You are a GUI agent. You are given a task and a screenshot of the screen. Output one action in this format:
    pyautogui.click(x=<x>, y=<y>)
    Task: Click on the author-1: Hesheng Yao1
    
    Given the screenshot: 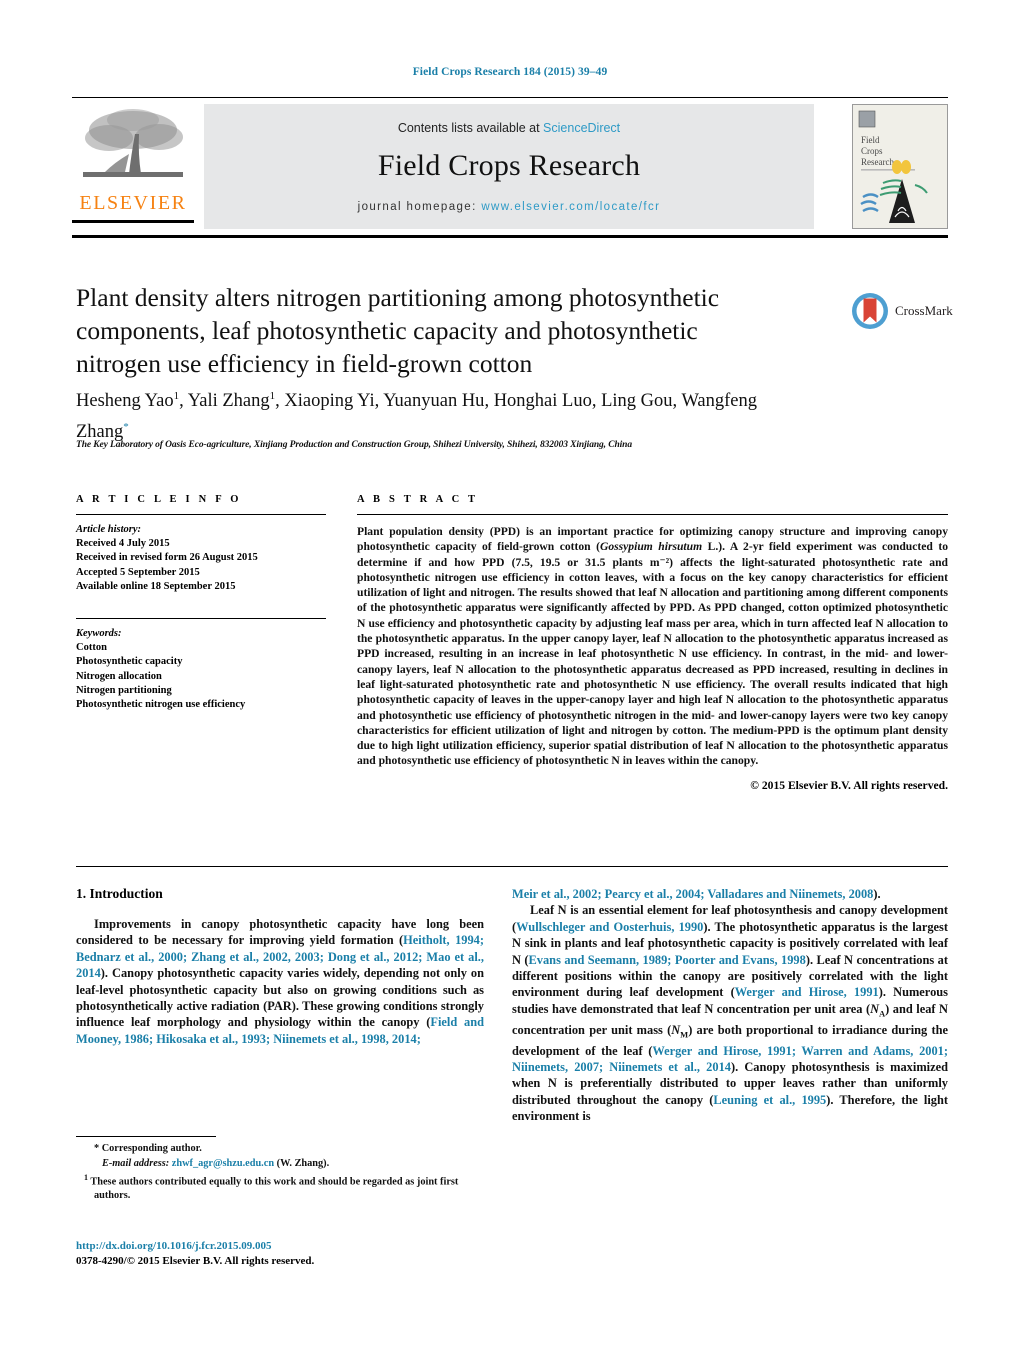 What is the action you would take?
    pyautogui.click(x=128, y=401)
    